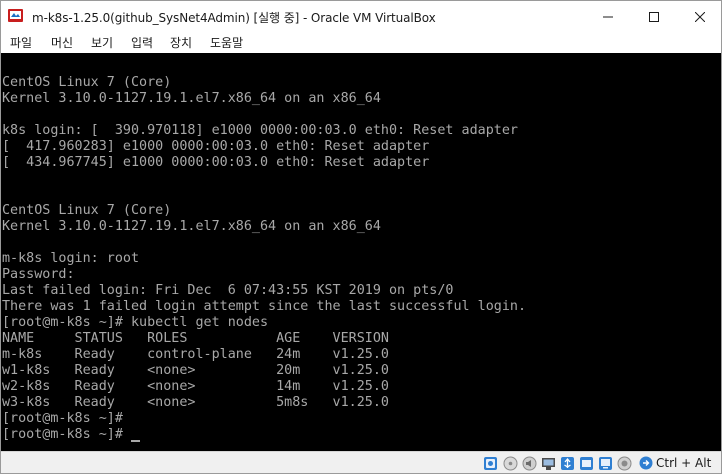 This screenshot has width=722, height=474. I want to click on menu-devices: 장치, so click(181, 42).